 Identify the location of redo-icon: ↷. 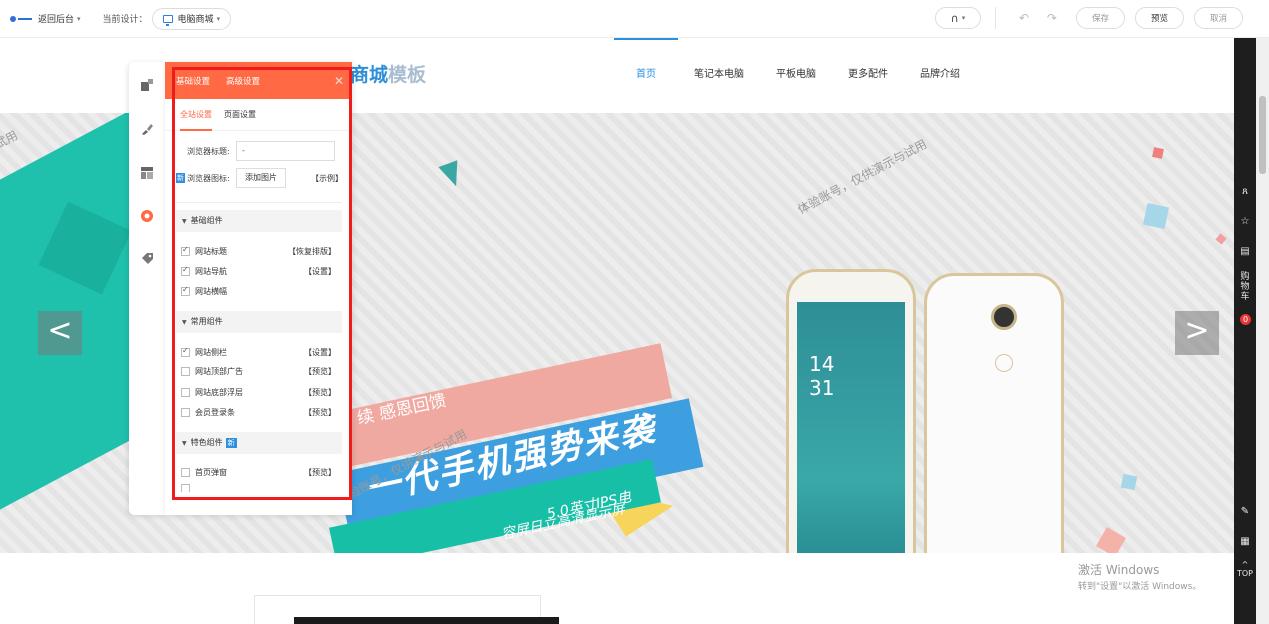
(1052, 18).